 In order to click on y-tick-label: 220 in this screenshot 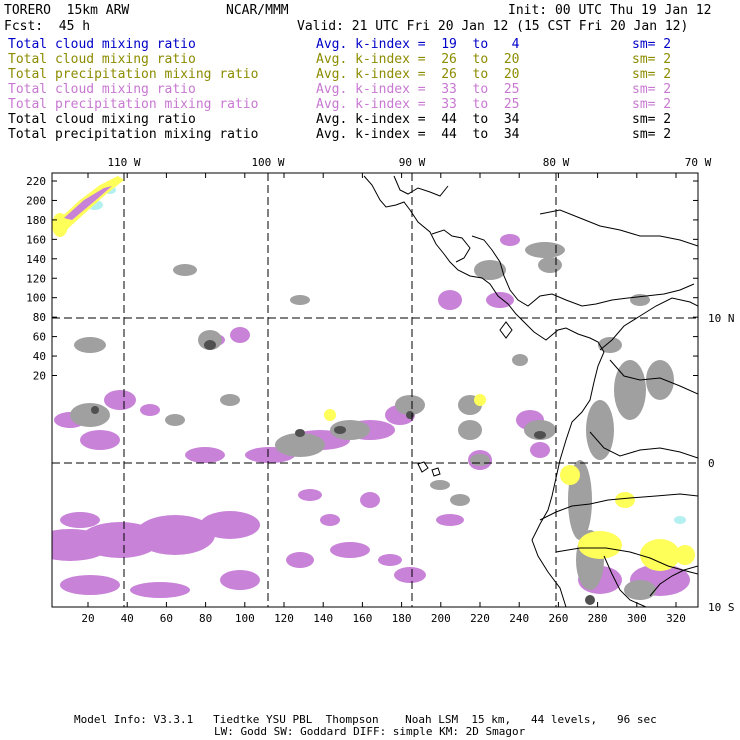, I will do `click(36, 181)`.